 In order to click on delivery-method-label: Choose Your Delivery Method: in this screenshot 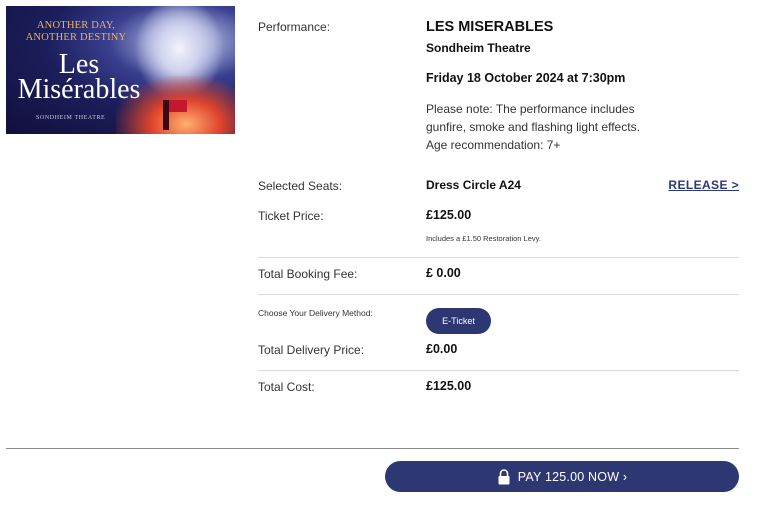, I will do `click(315, 313)`.